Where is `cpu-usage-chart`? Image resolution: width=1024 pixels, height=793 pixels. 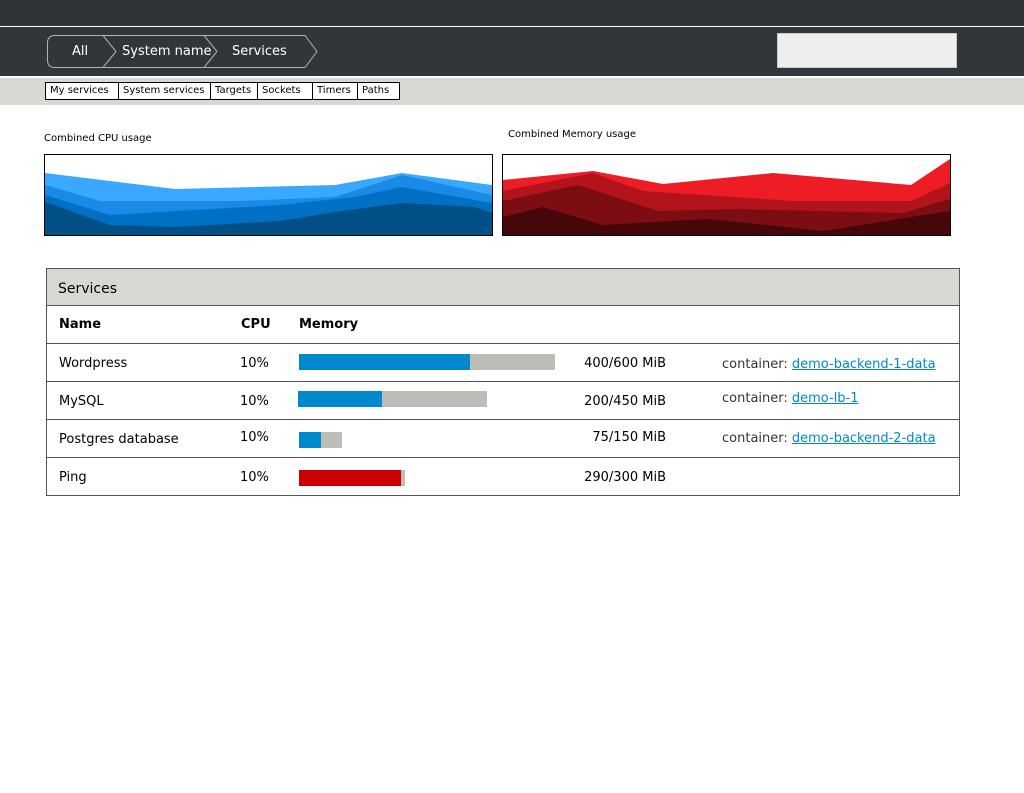
cpu-usage-chart is located at coordinates (268, 195).